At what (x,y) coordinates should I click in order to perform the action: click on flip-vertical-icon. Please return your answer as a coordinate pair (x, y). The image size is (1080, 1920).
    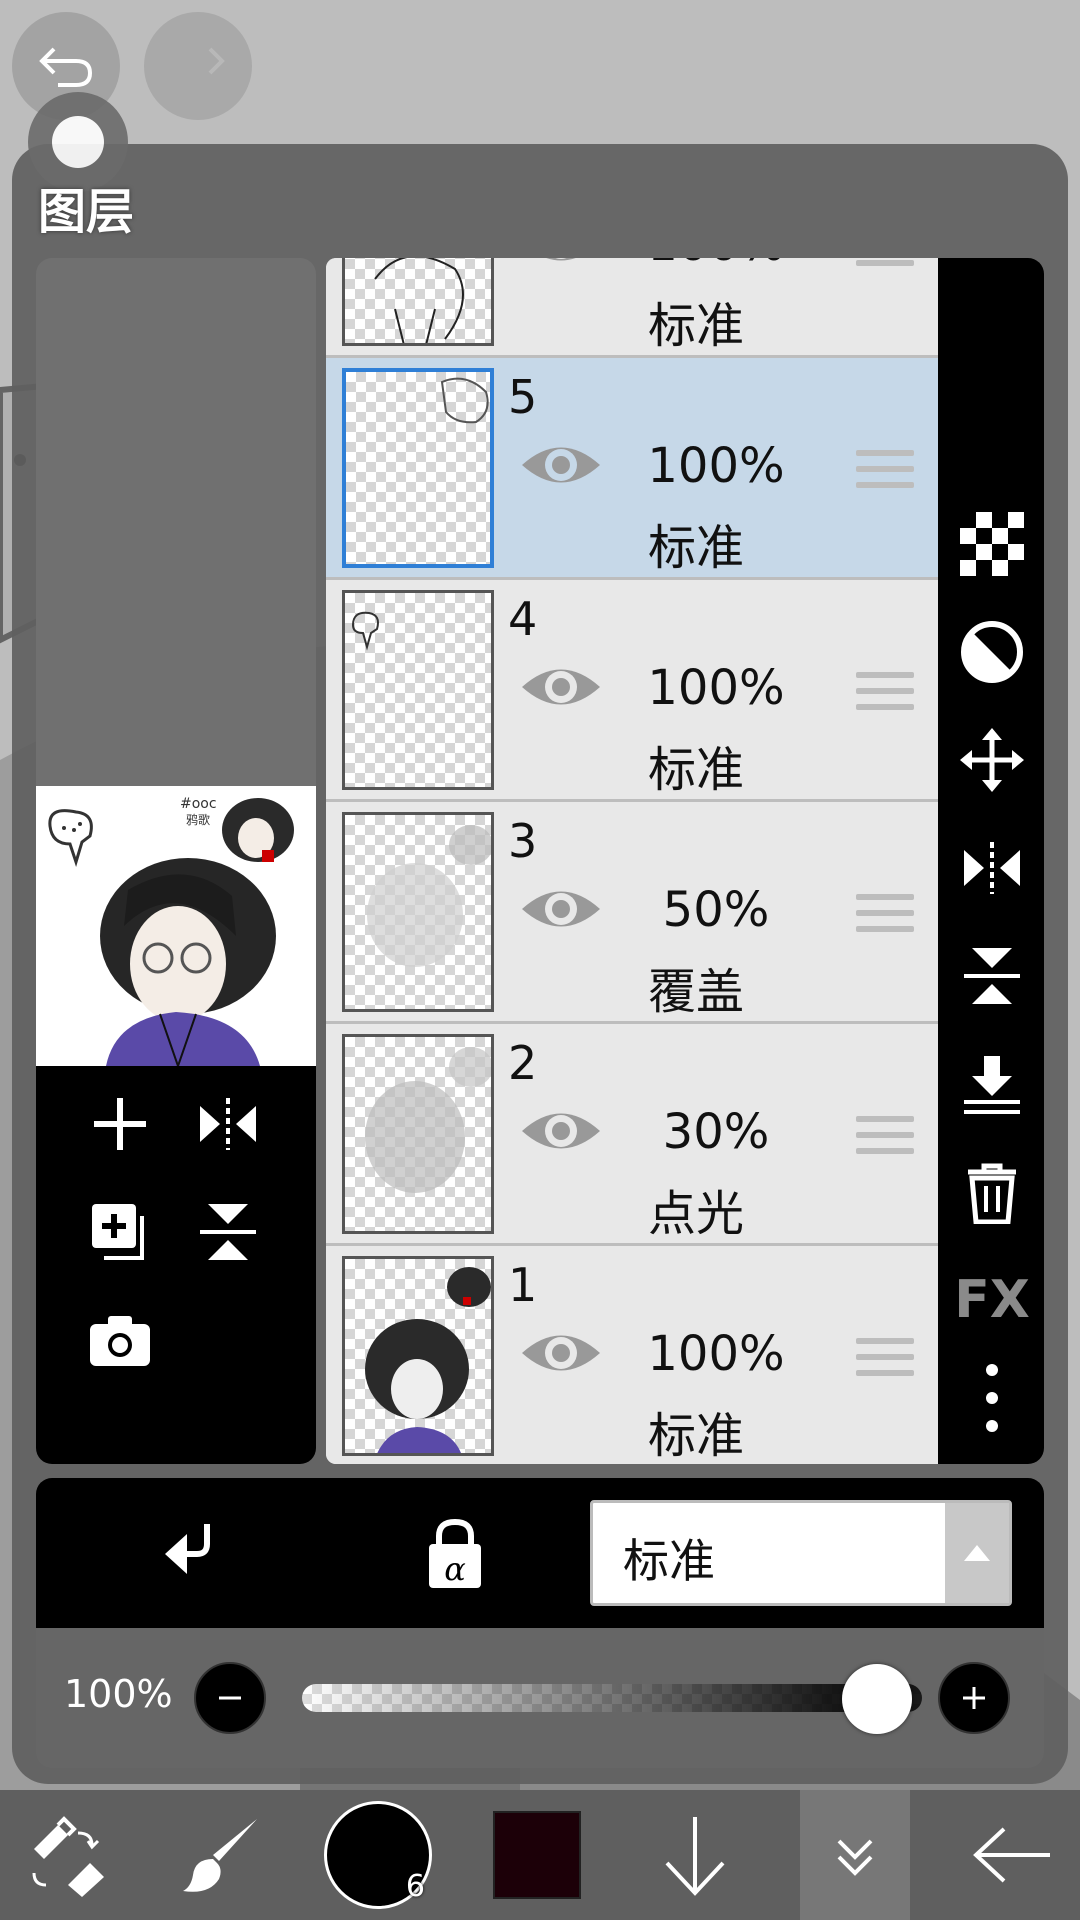
    Looking at the image, I should click on (228, 1232).